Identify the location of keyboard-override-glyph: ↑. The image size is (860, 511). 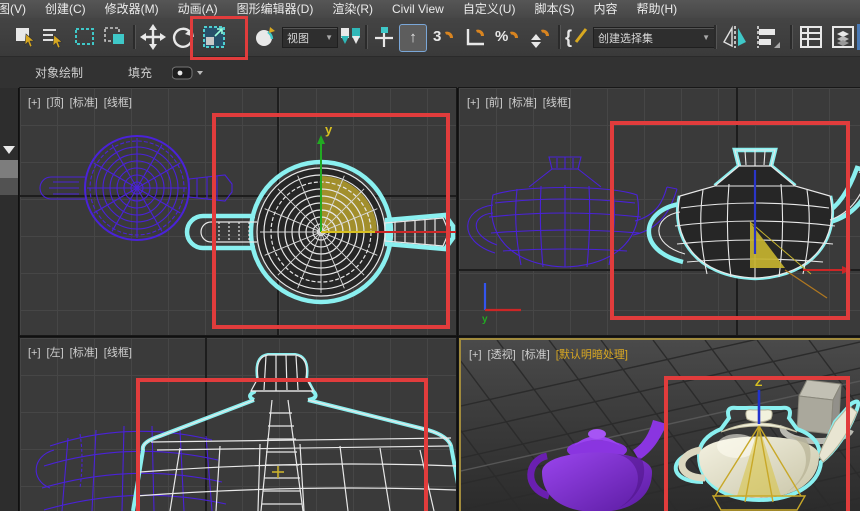
(413, 37).